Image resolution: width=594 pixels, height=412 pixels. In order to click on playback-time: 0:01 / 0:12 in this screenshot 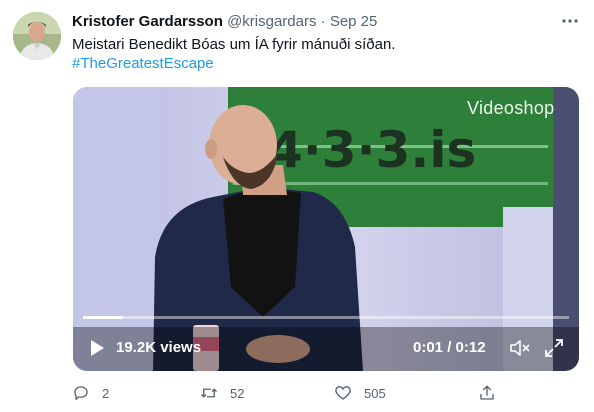, I will do `click(449, 347)`.